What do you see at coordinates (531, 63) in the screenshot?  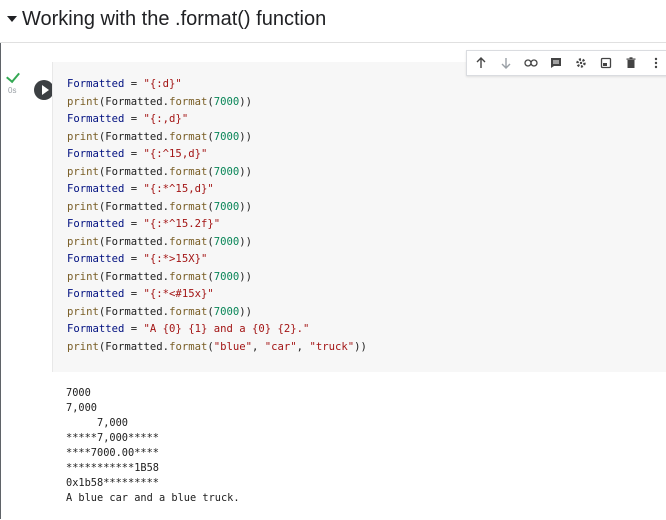 I see `link-icon` at bounding box center [531, 63].